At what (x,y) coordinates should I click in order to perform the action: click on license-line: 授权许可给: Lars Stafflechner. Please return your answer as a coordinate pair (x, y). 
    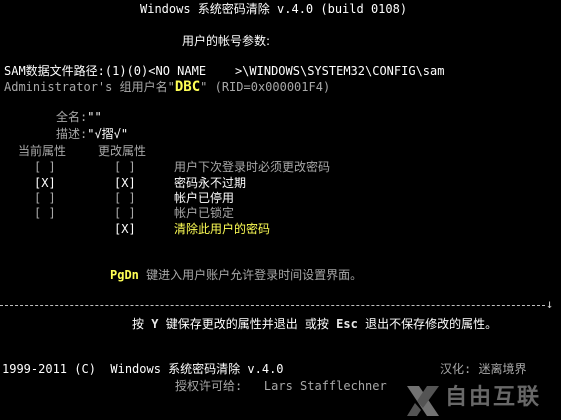
    Looking at the image, I should click on (281, 386).